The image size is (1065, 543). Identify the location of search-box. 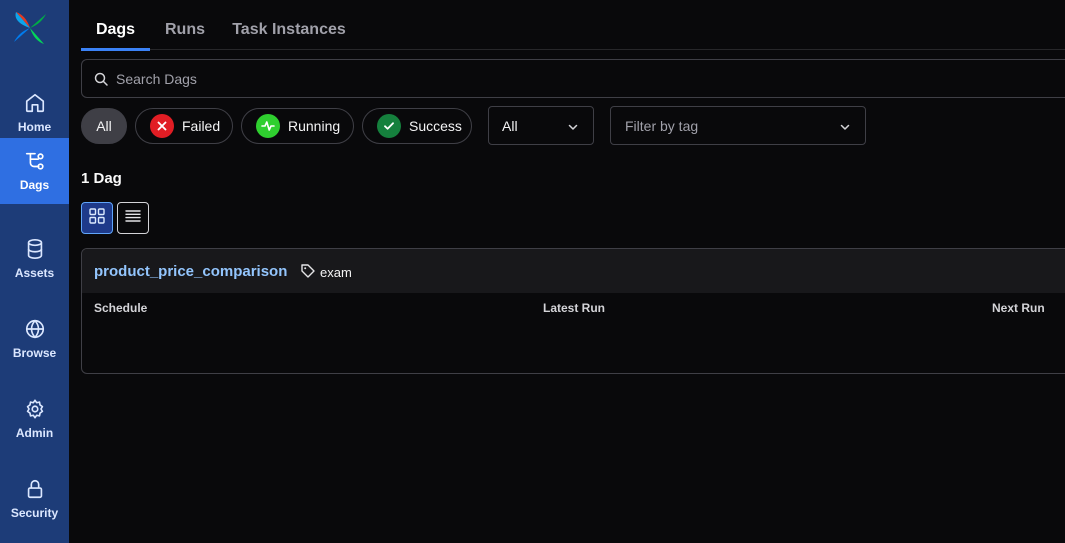
(573, 78).